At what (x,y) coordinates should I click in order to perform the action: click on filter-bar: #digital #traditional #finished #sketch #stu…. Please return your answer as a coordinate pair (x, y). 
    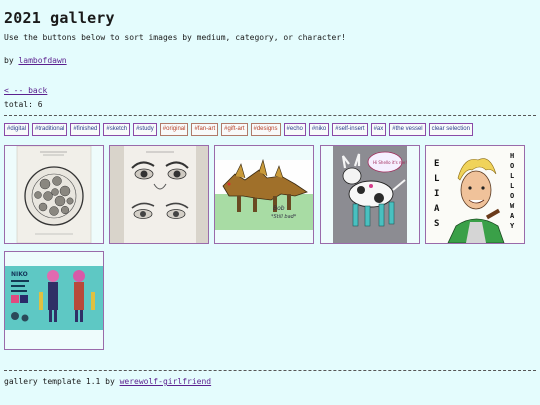
    Looking at the image, I should click on (238, 129).